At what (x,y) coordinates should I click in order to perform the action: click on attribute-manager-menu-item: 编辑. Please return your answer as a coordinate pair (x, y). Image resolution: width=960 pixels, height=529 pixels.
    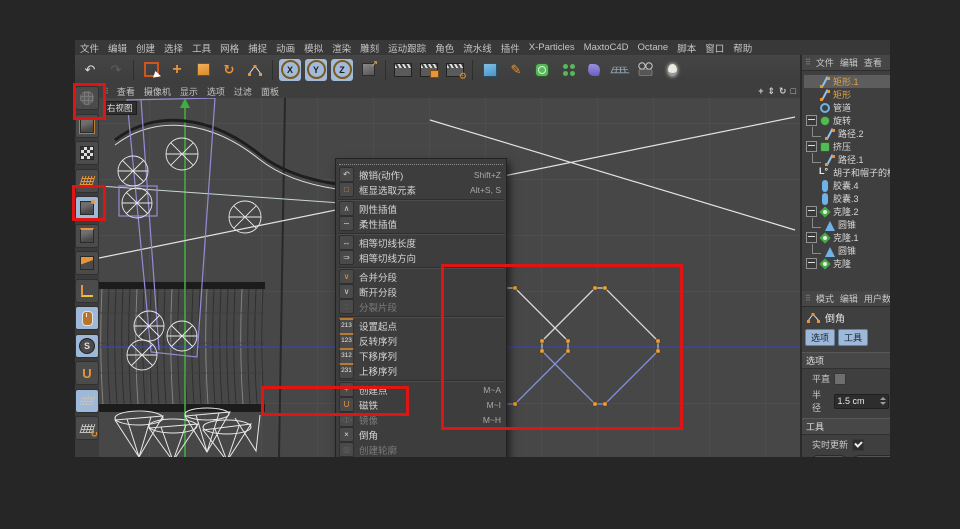
    Looking at the image, I should click on (849, 298).